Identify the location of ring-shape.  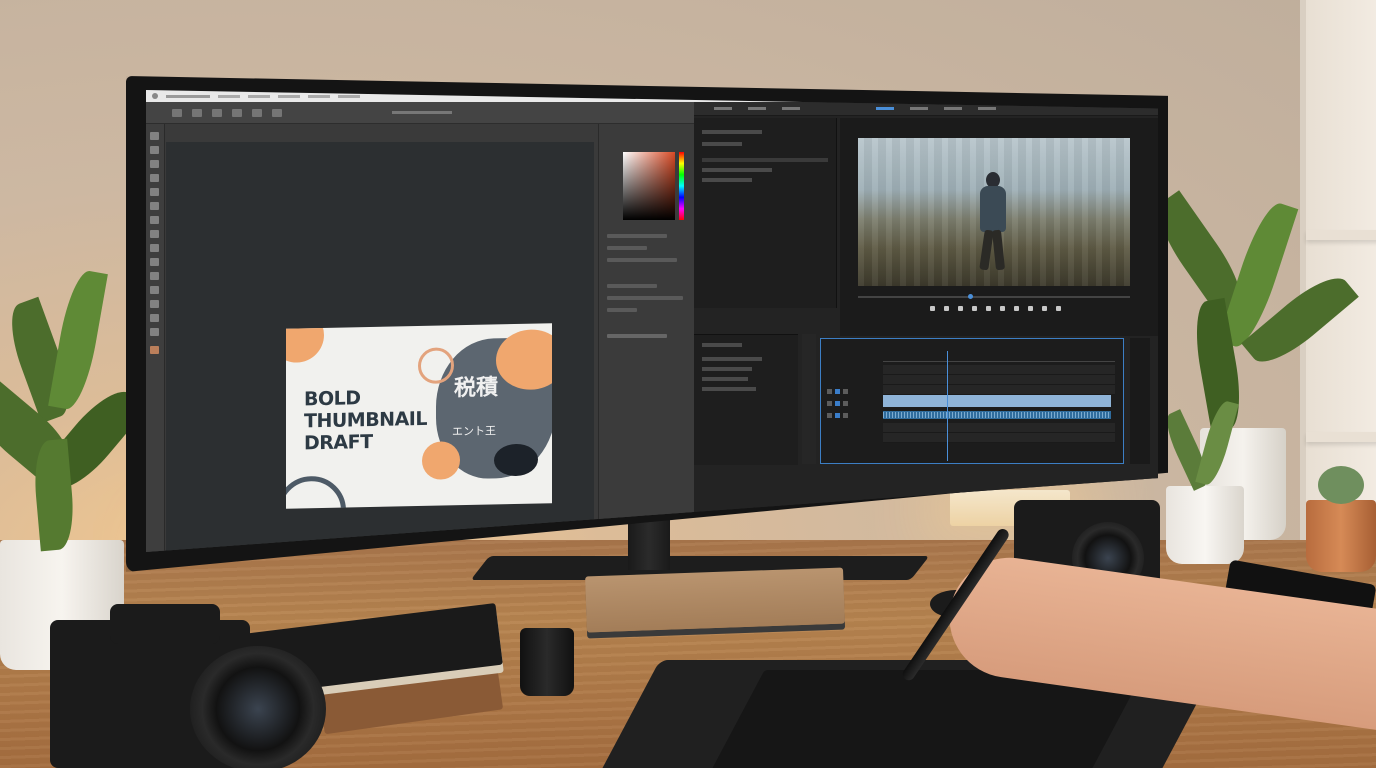
(316, 492).